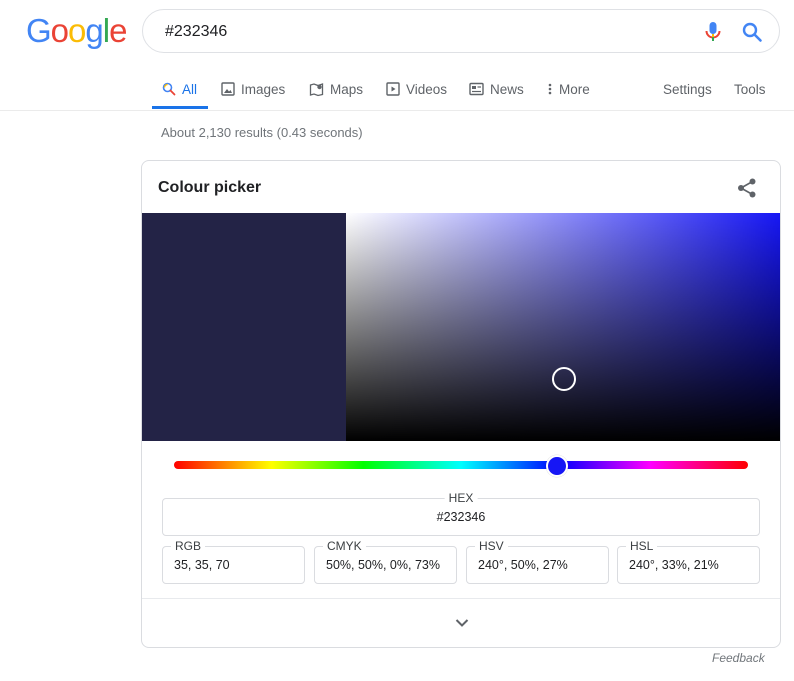 This screenshot has width=794, height=681. Describe the element at coordinates (347, 89) in the screenshot. I see `tab-label: Maps` at that location.